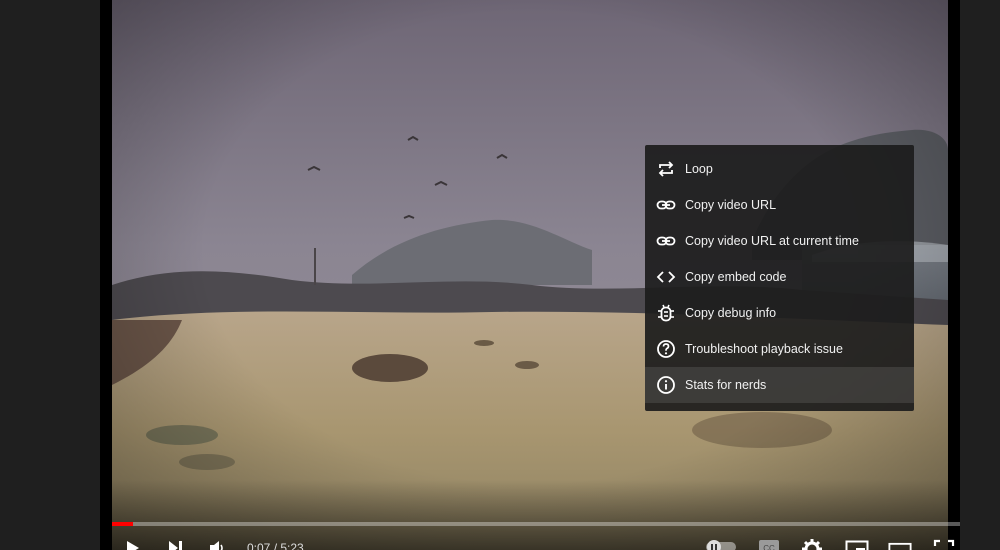 The image size is (1000, 550). I want to click on closed-captions-icon: CC, so click(769, 545).